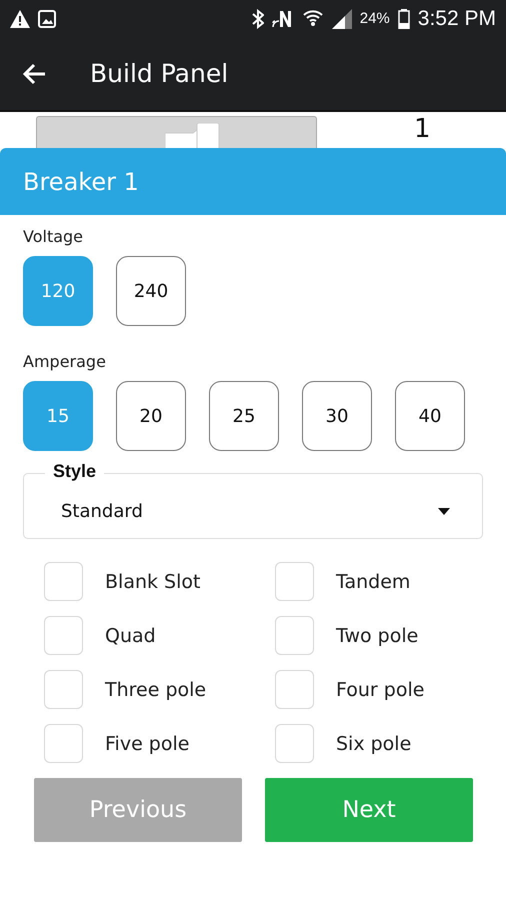 The image size is (506, 900). Describe the element at coordinates (81, 182) in the screenshot. I see `dialog-title: Breaker 1` at that location.